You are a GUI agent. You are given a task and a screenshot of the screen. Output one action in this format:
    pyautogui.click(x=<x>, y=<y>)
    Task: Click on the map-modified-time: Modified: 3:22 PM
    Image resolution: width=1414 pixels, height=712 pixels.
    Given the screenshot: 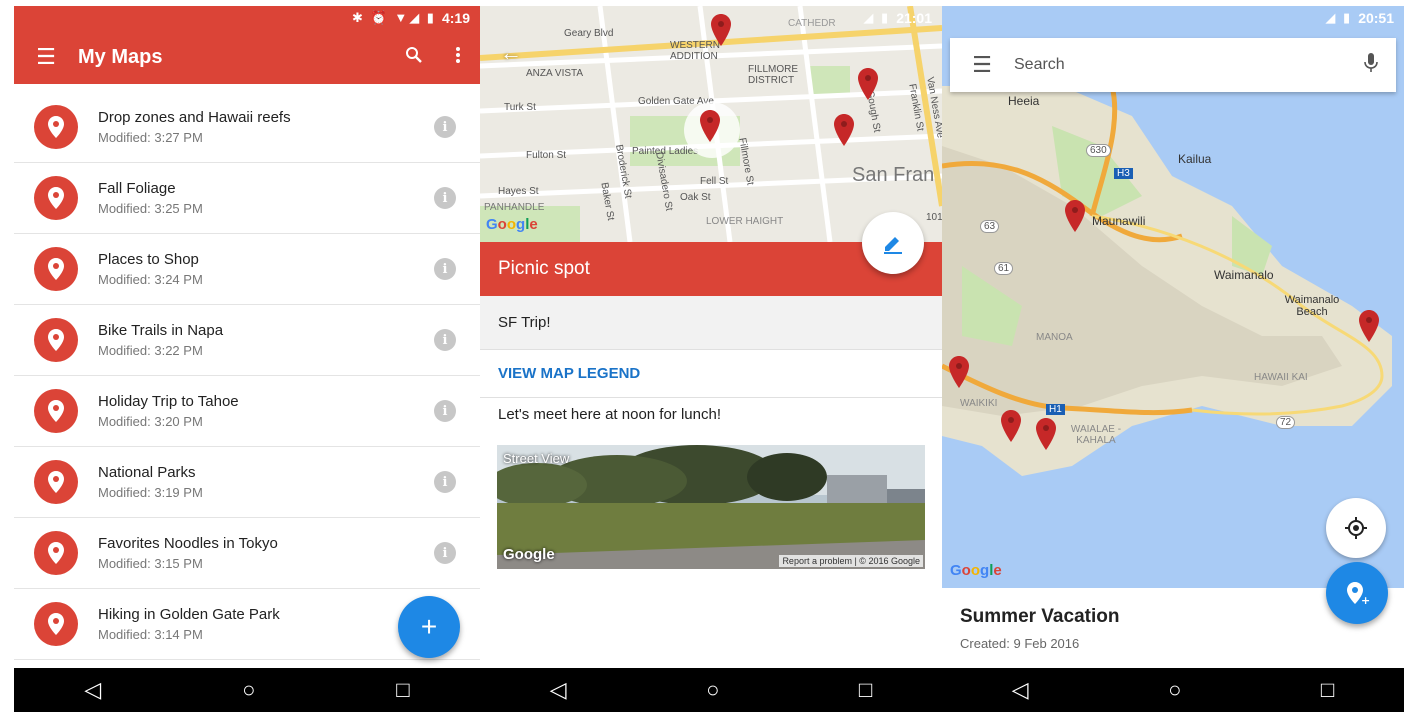 What is the action you would take?
    pyautogui.click(x=150, y=350)
    